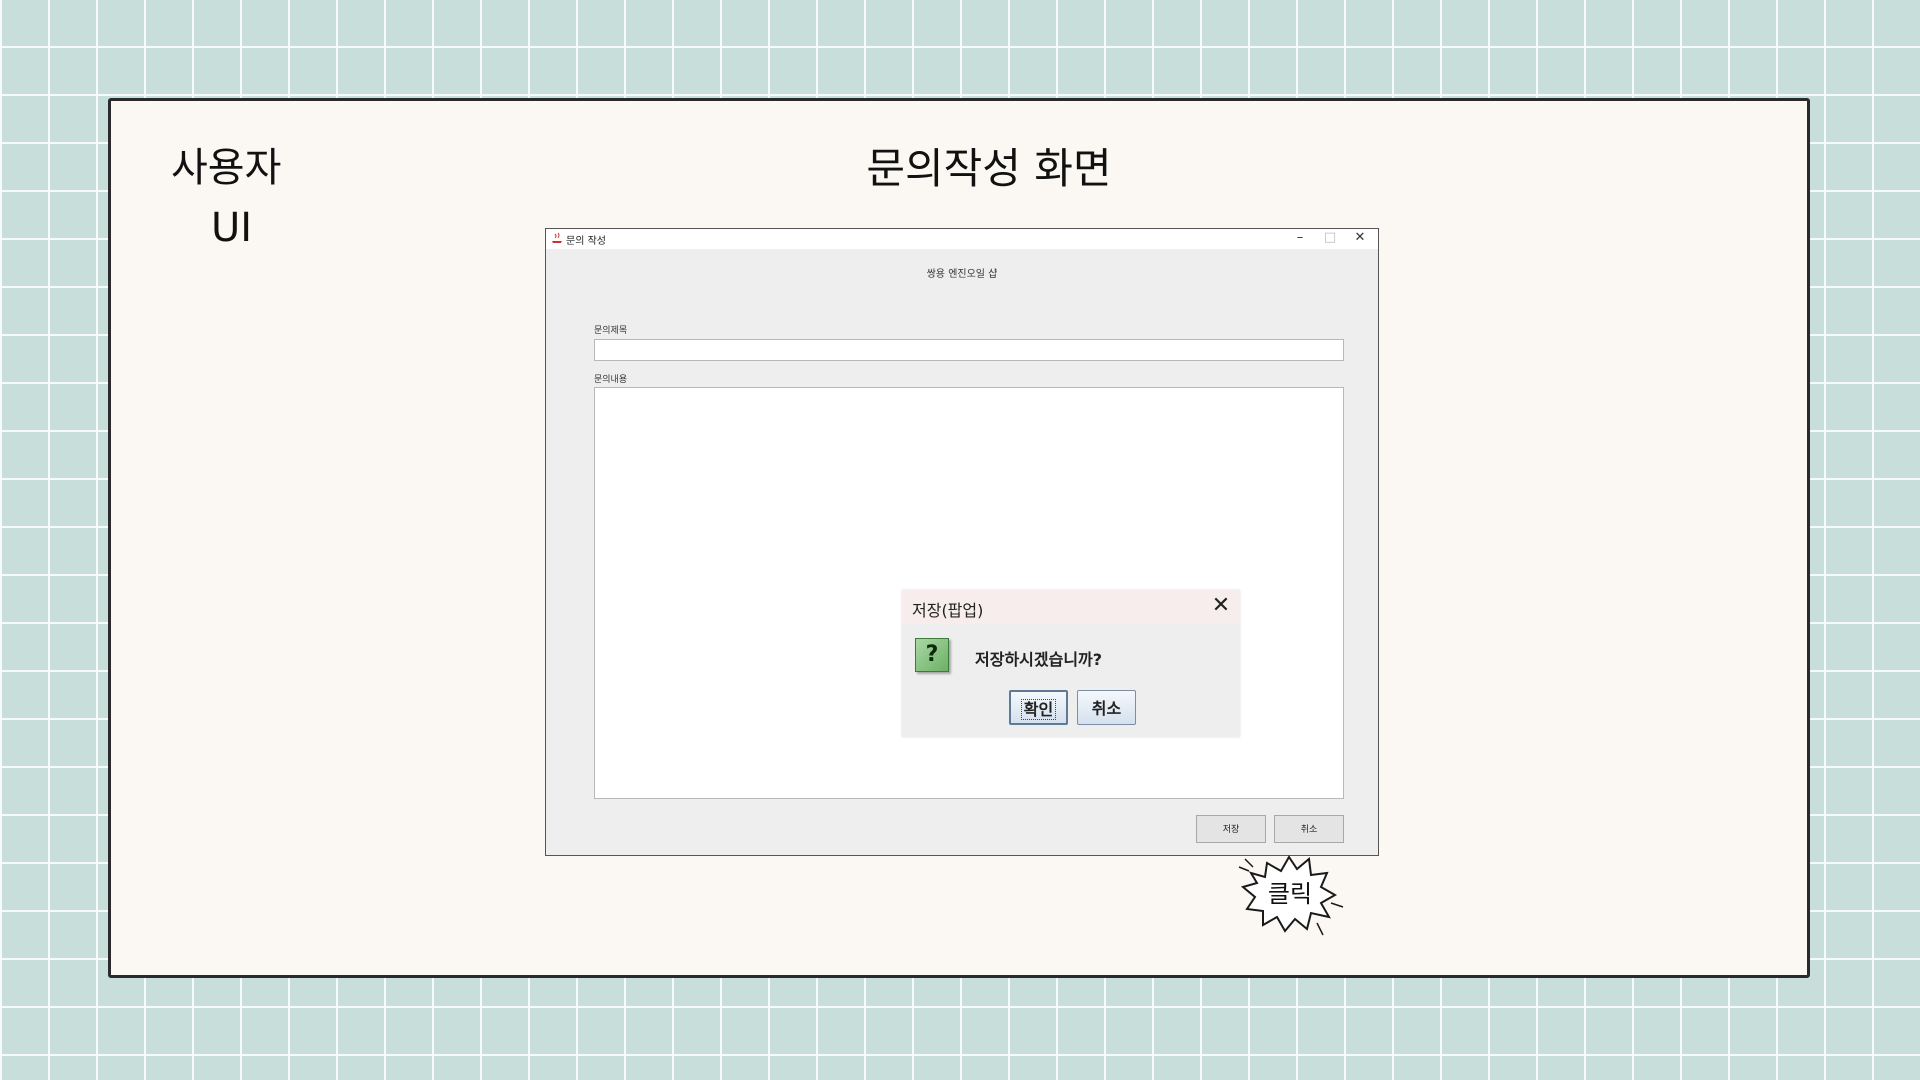  What do you see at coordinates (232, 228) in the screenshot?
I see `slide-label-ui: UI` at bounding box center [232, 228].